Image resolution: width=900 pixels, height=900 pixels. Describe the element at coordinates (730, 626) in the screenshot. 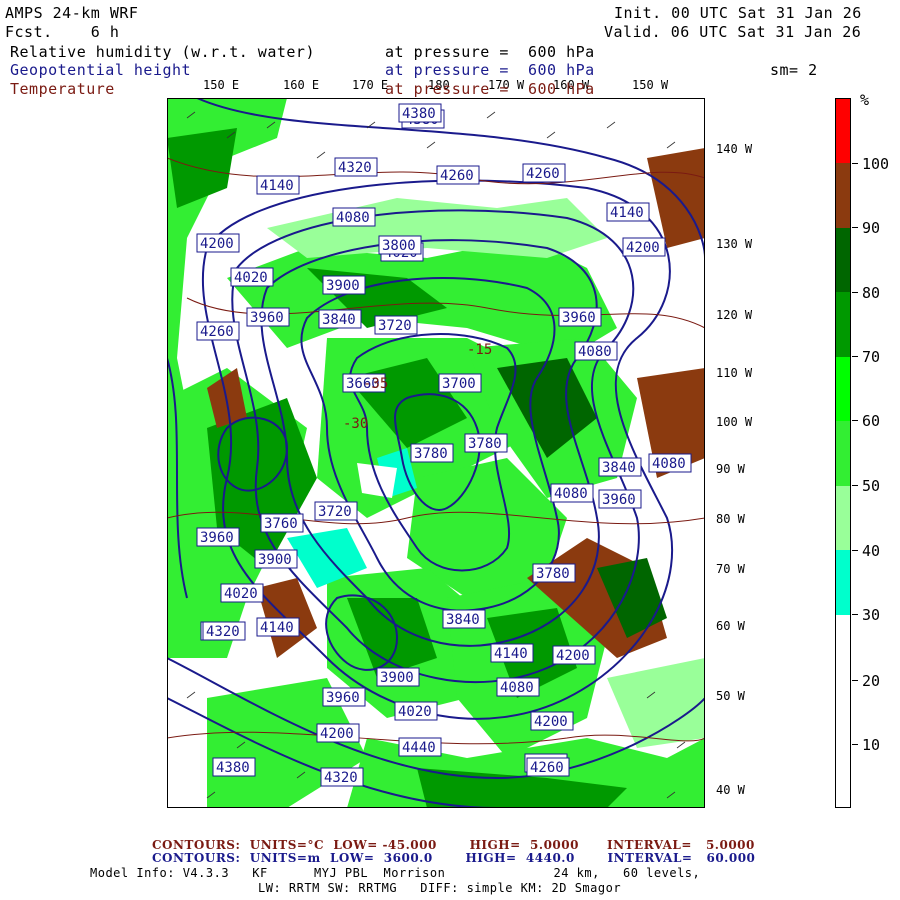

I see `lat-label: 60 W` at that location.